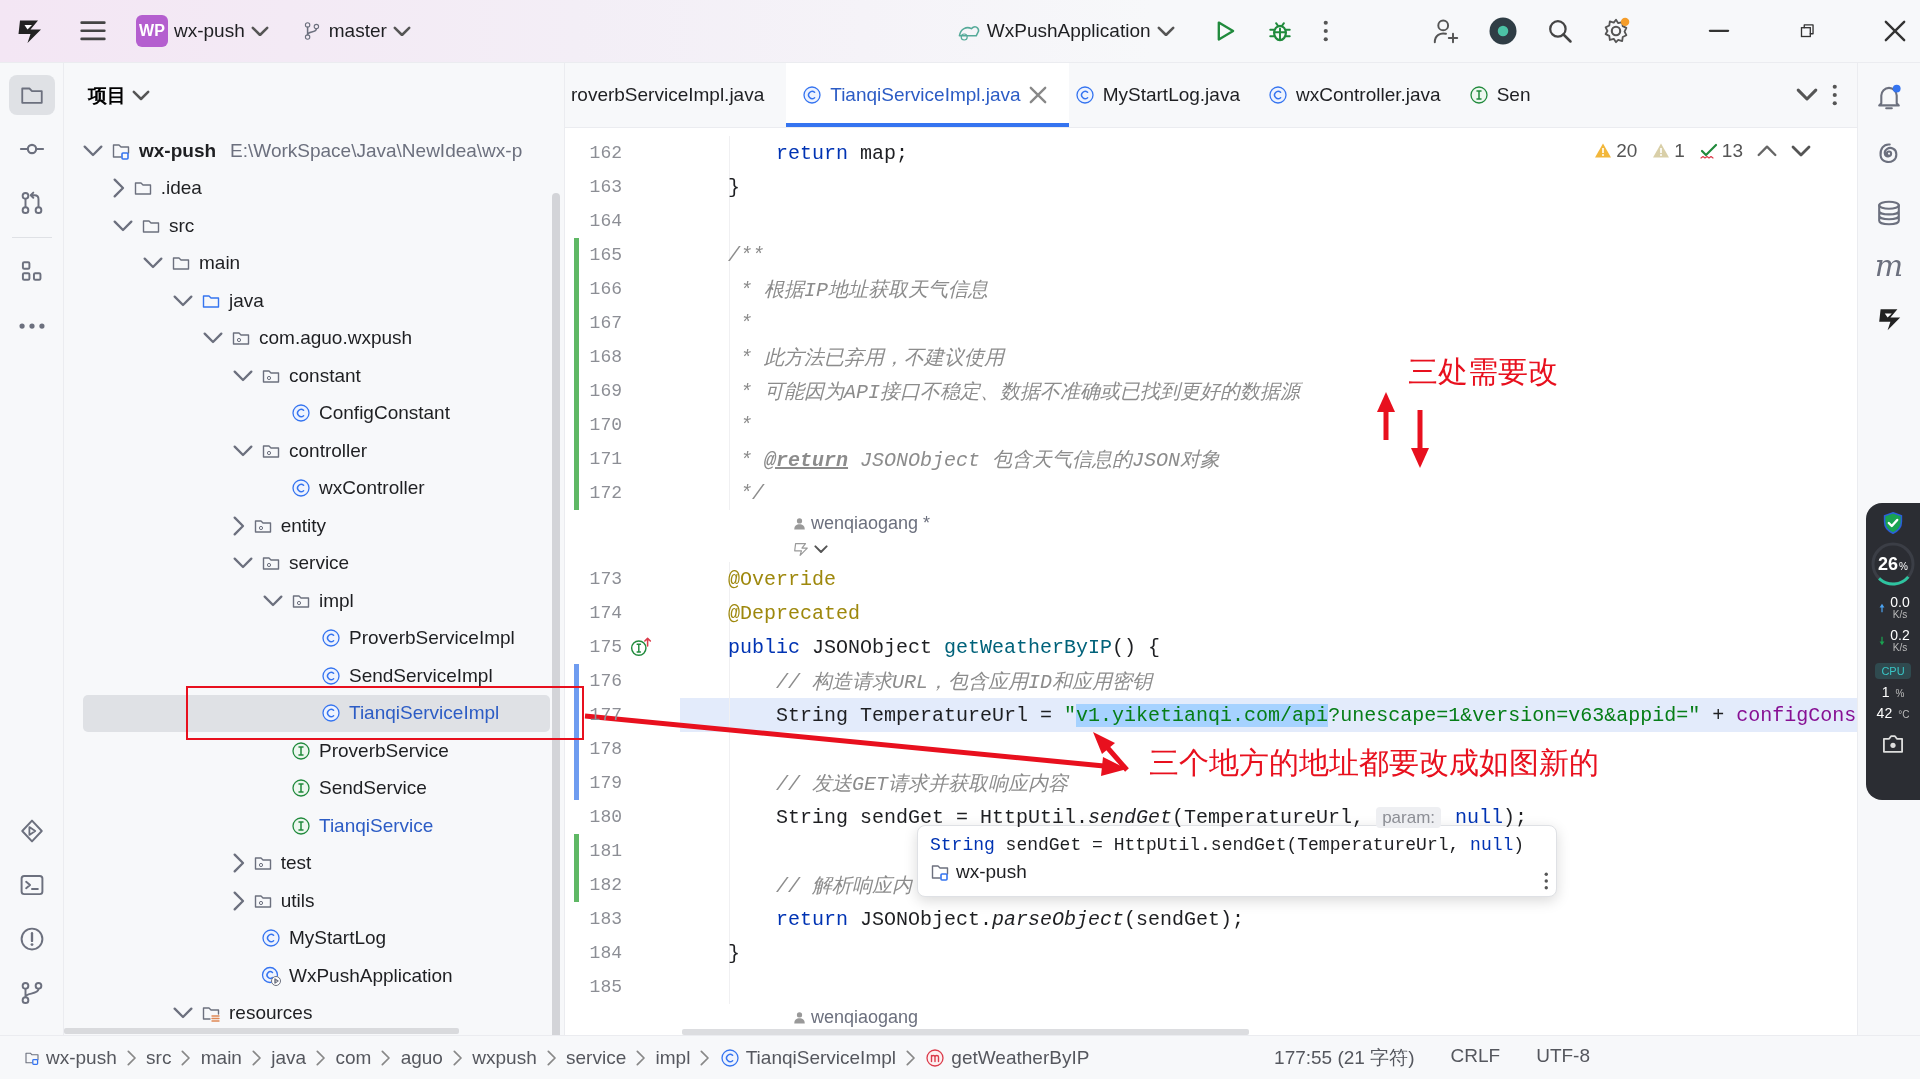 The width and height of the screenshot is (1920, 1079). Describe the element at coordinates (316, 751) in the screenshot. I see `tree-item: ProverbService` at that location.